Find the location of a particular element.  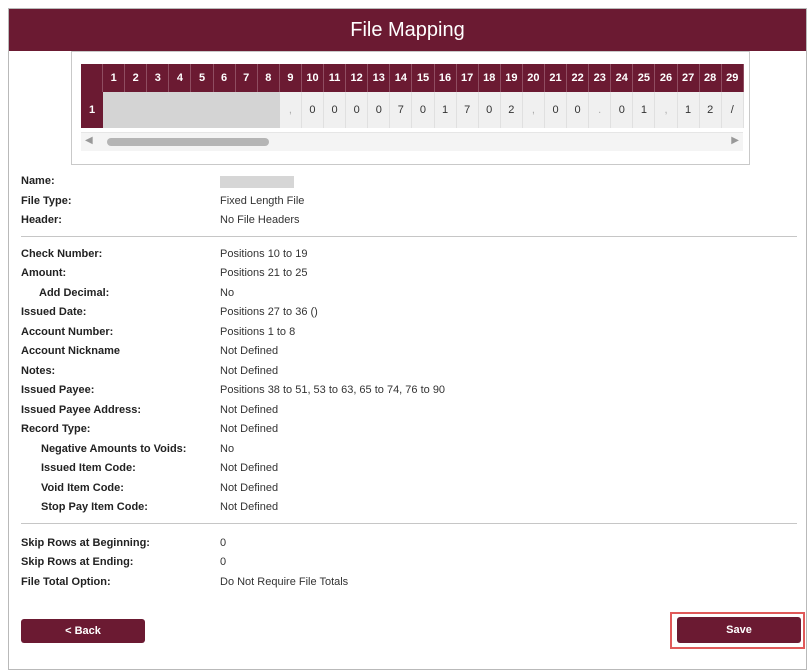

check-number-value: Positions 10 to 19 is located at coordinates (264, 253).